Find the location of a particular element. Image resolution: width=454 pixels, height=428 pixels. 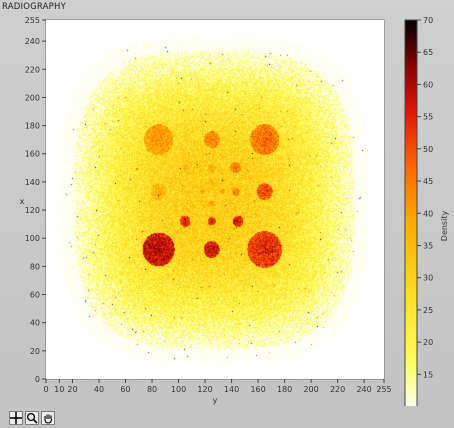

x-tick-label: 40 is located at coordinates (99, 389).